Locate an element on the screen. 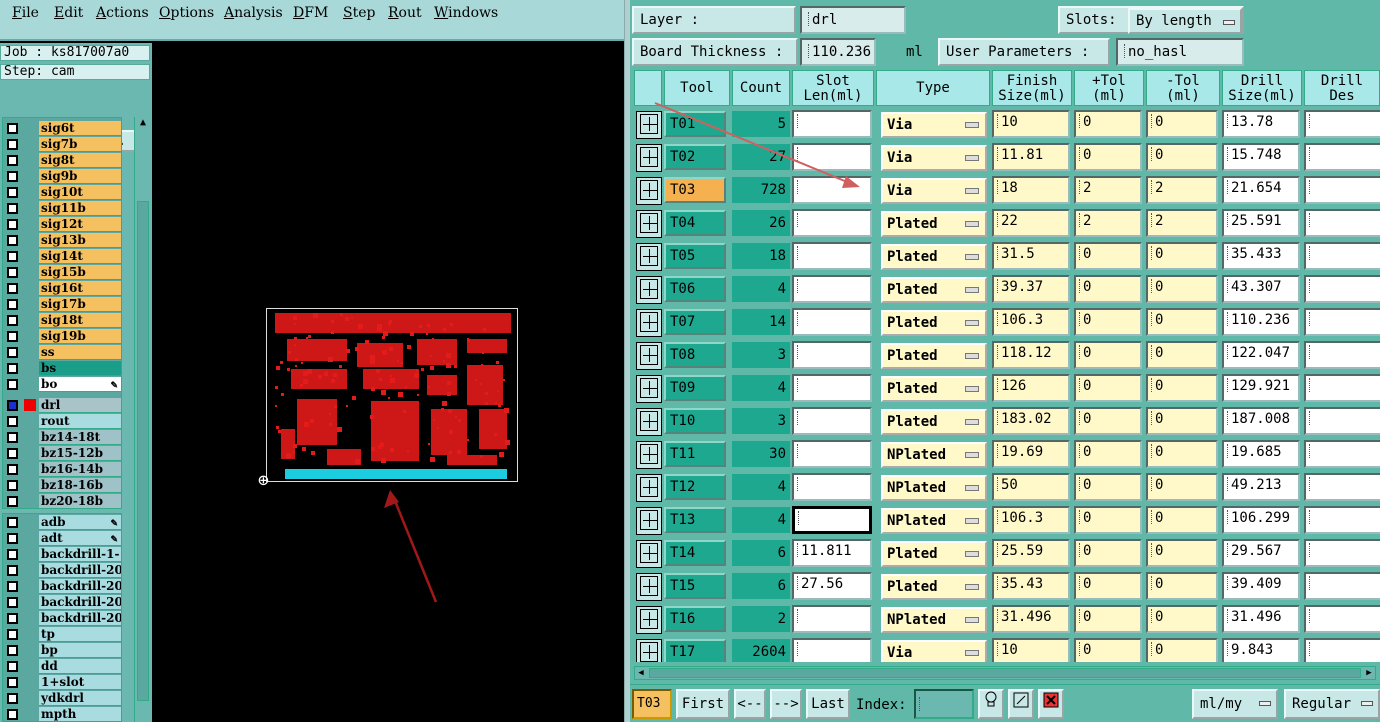  layer-name: adb ✎ is located at coordinates (80, 522).